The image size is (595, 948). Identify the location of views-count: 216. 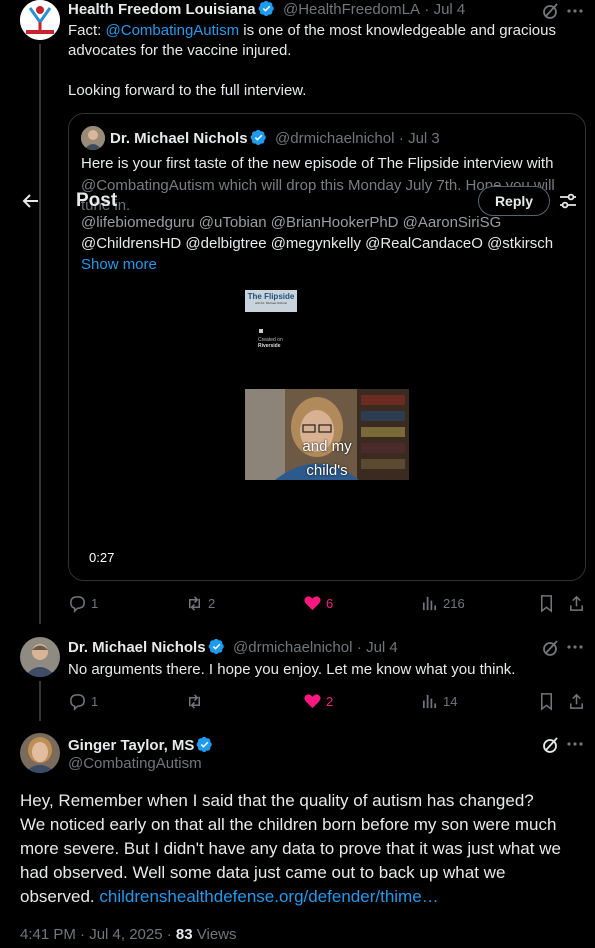
(454, 603).